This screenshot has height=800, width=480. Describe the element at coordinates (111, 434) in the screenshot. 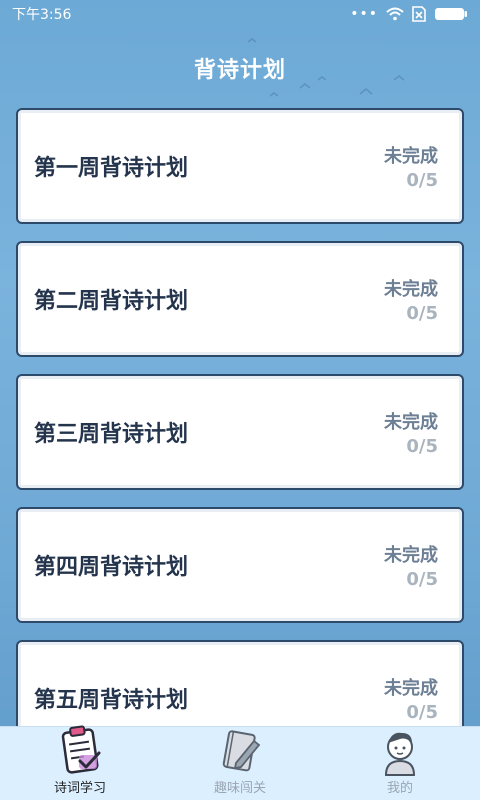

I see `plan-title: 第三周背诗计划` at that location.